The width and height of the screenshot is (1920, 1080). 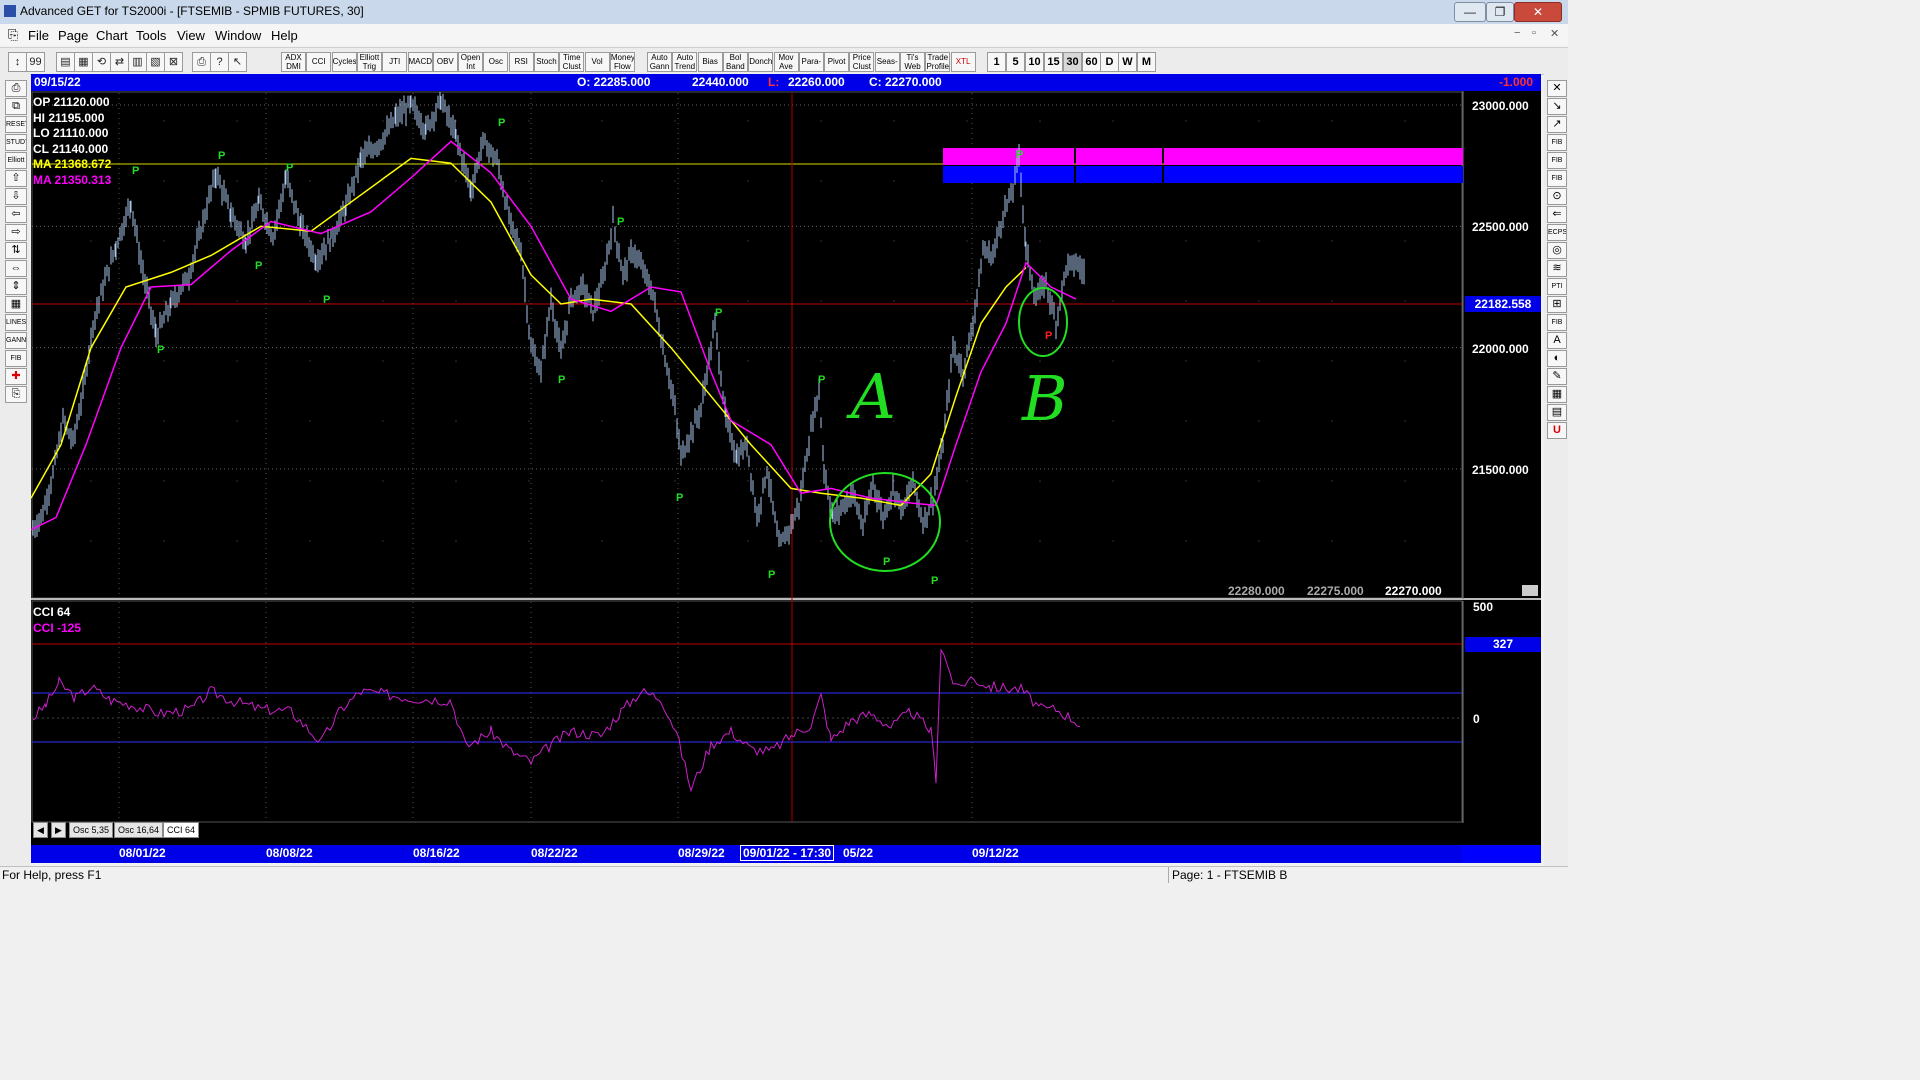 What do you see at coordinates (119, 62) in the screenshot?
I see `swap-icon: ⇄` at bounding box center [119, 62].